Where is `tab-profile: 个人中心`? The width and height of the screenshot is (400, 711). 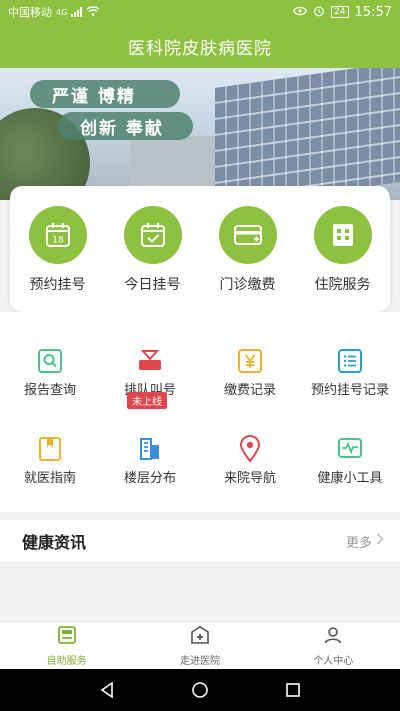 tab-profile: 个人中心 is located at coordinates (333, 645).